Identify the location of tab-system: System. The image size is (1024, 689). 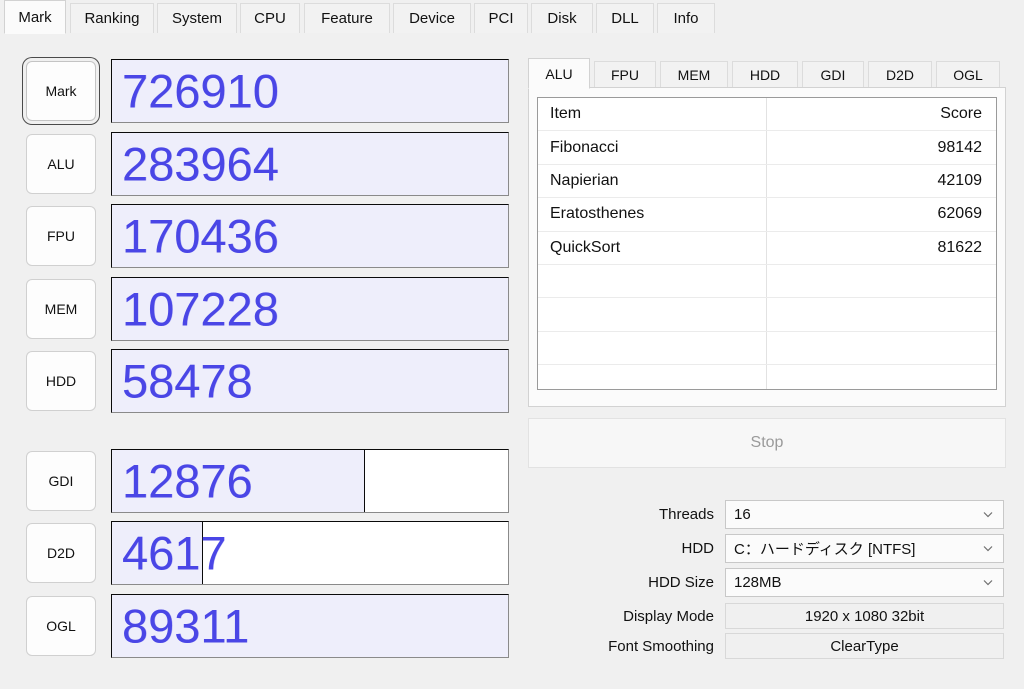
(197, 18).